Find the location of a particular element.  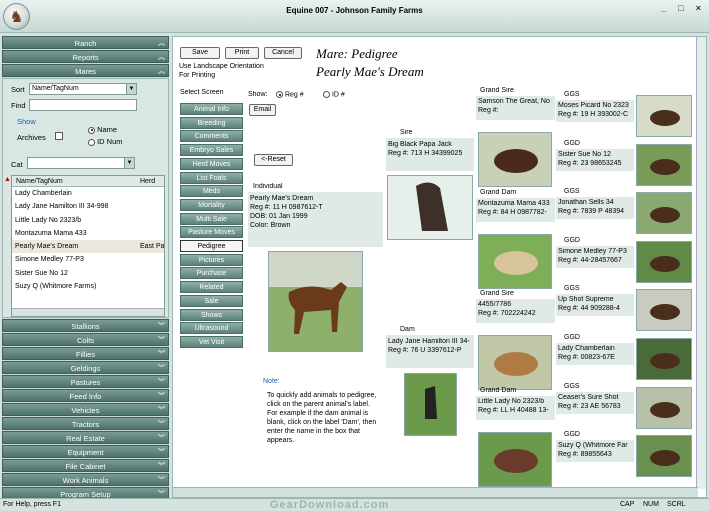

individual-label: Individual is located at coordinates (268, 186).